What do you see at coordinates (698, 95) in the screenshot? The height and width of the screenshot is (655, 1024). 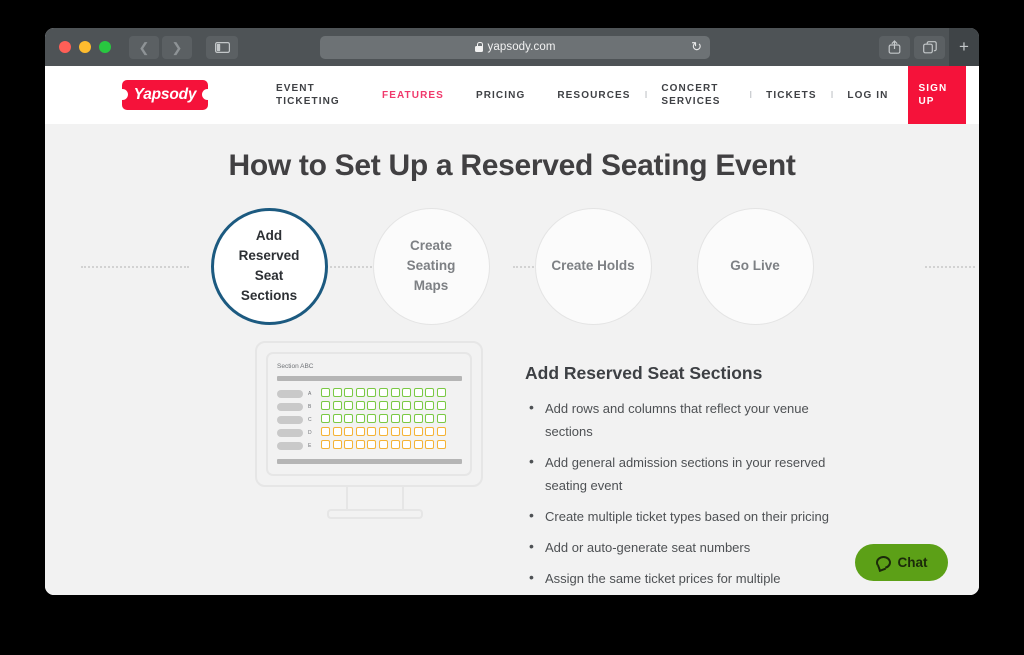 I see `nav-item-concert-services: CONCERT SERVICES` at bounding box center [698, 95].